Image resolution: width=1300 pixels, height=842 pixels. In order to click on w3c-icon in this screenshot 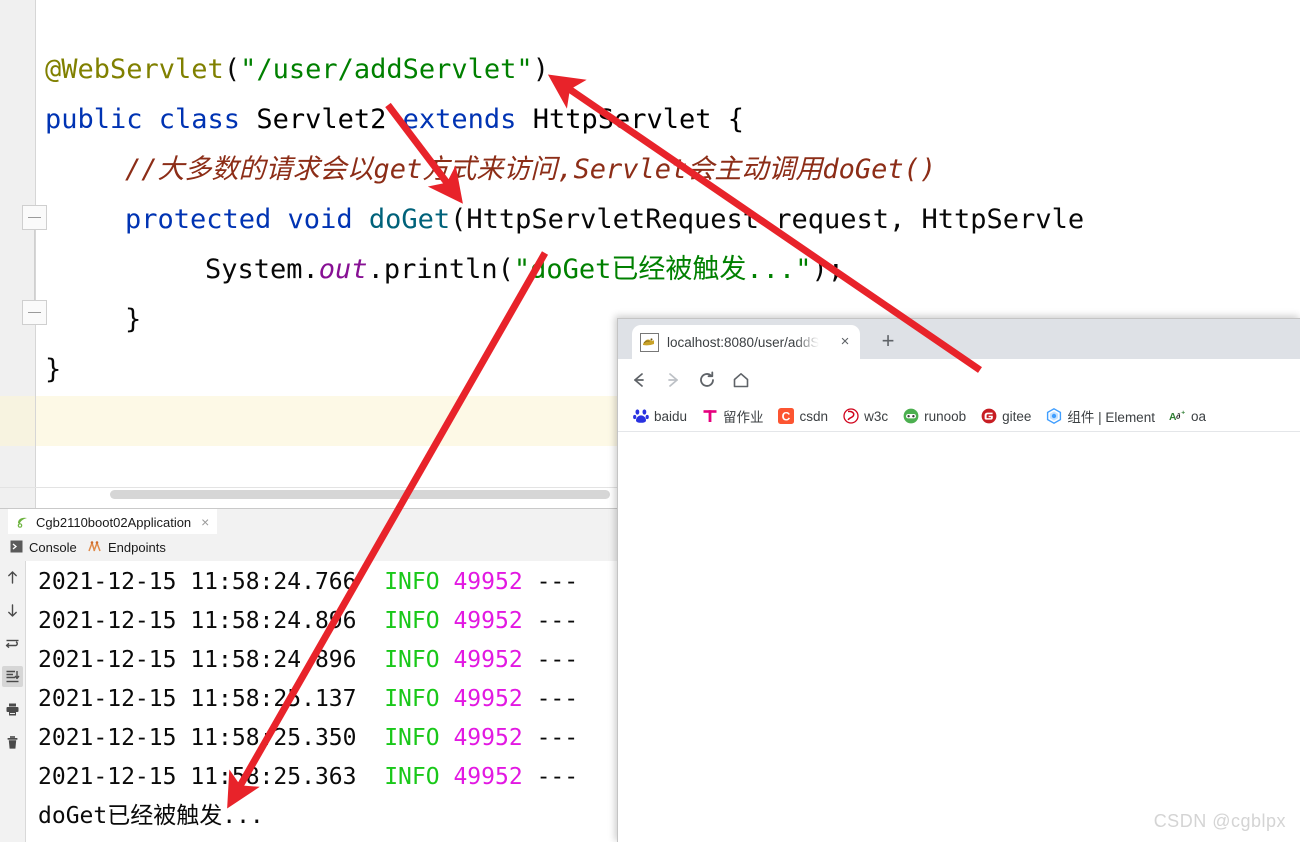, I will do `click(850, 416)`.